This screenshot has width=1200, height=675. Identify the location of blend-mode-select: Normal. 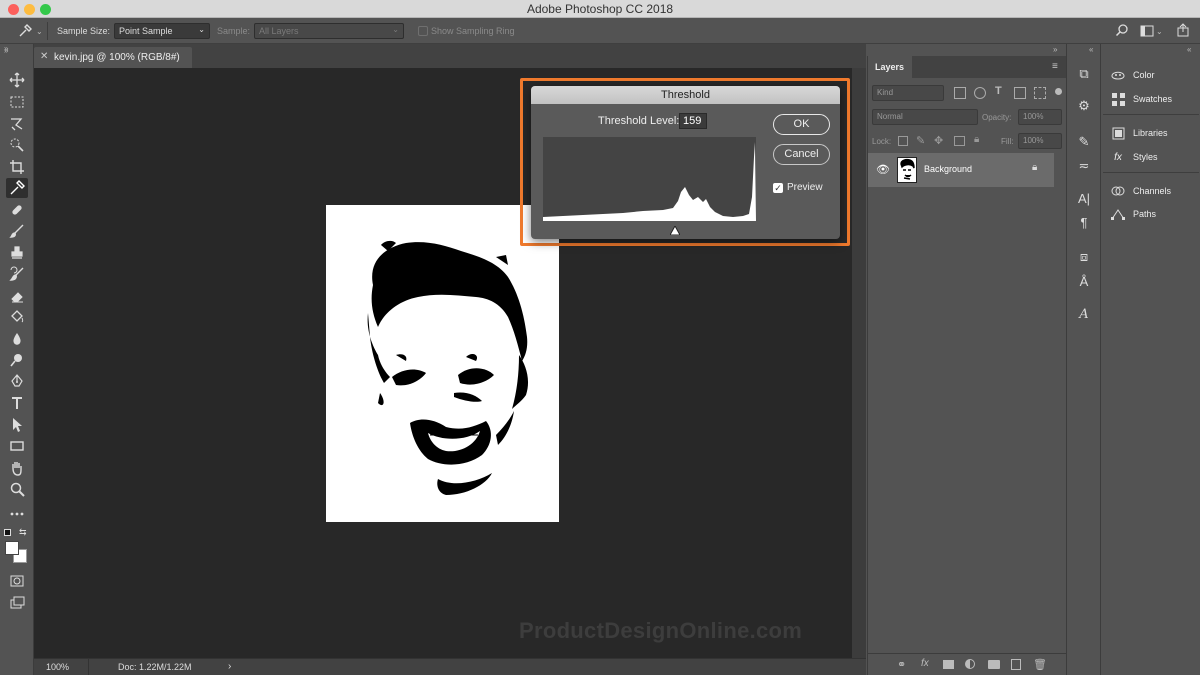
(925, 117).